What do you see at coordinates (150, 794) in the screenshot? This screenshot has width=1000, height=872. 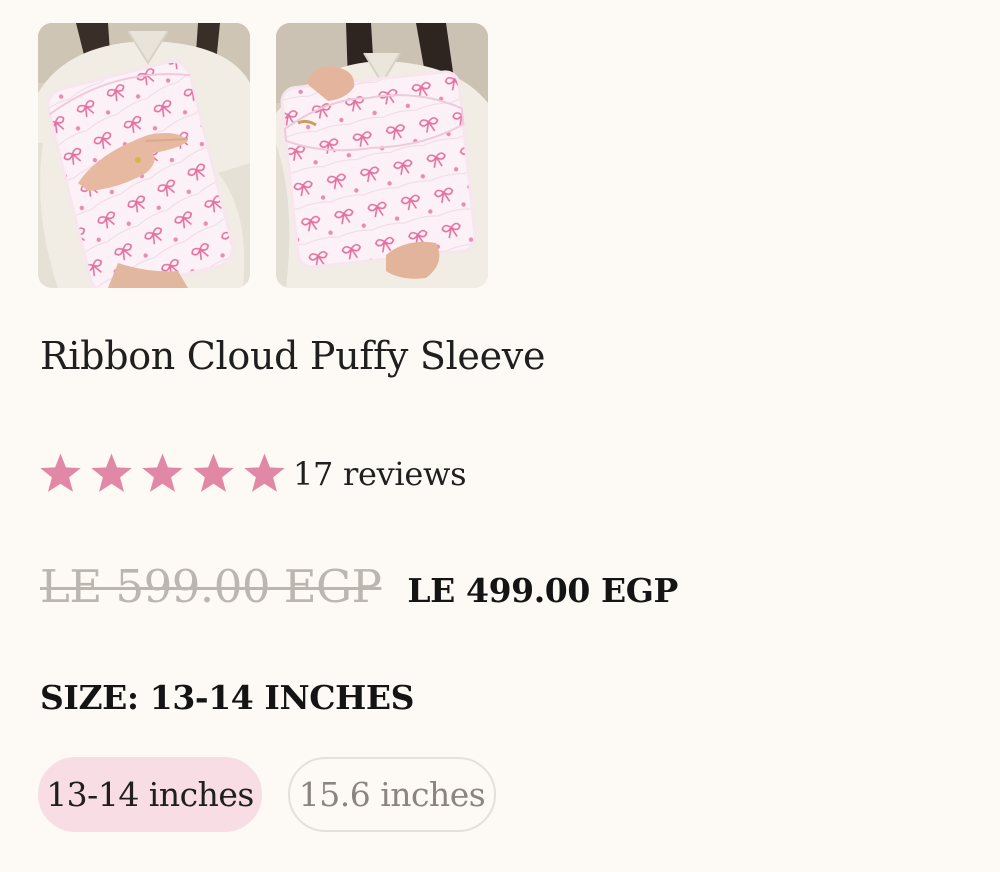 I see `size-option-13-14-inches: 13-14 inches` at bounding box center [150, 794].